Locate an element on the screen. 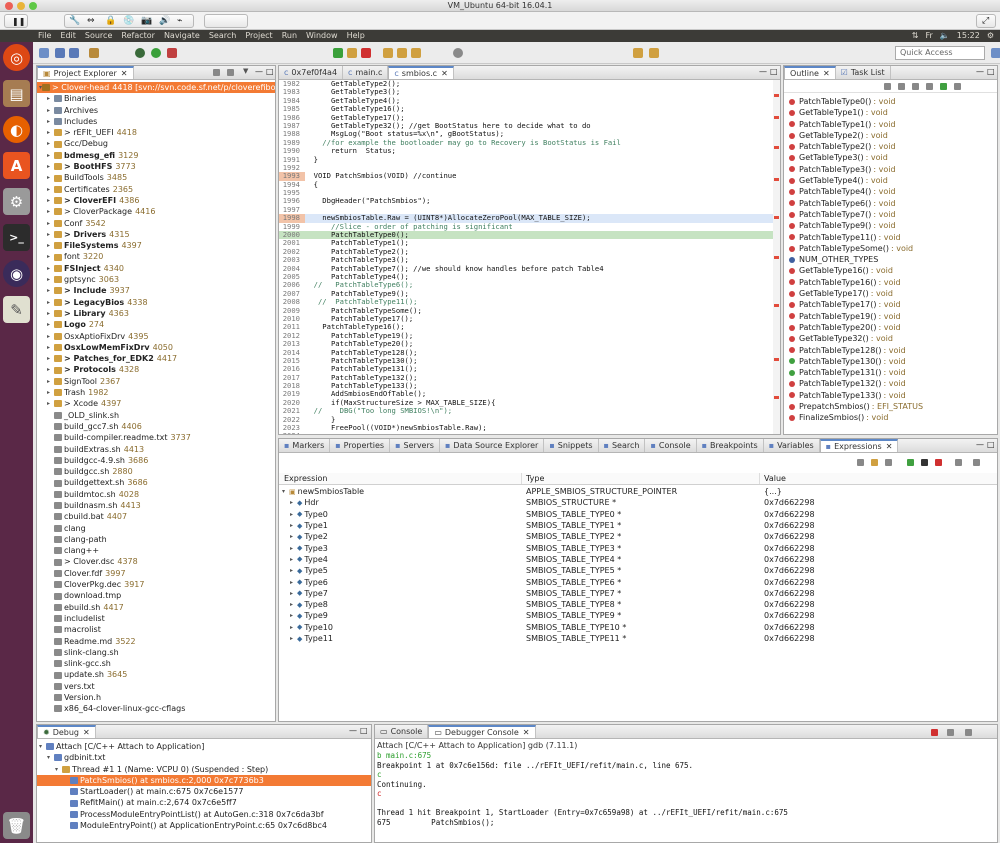 This screenshot has height=843, width=1000. tree-item: Clover.fdf 3997 is located at coordinates (156, 573).